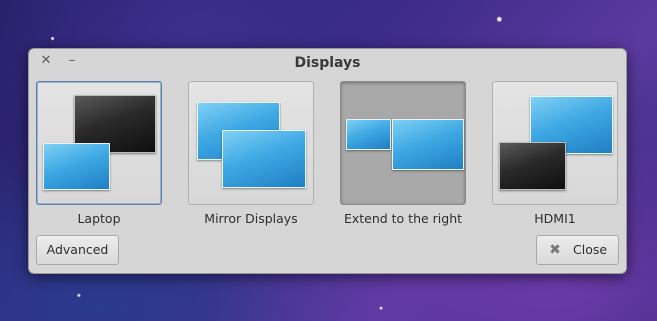  I want to click on window-title: Displays, so click(327, 63).